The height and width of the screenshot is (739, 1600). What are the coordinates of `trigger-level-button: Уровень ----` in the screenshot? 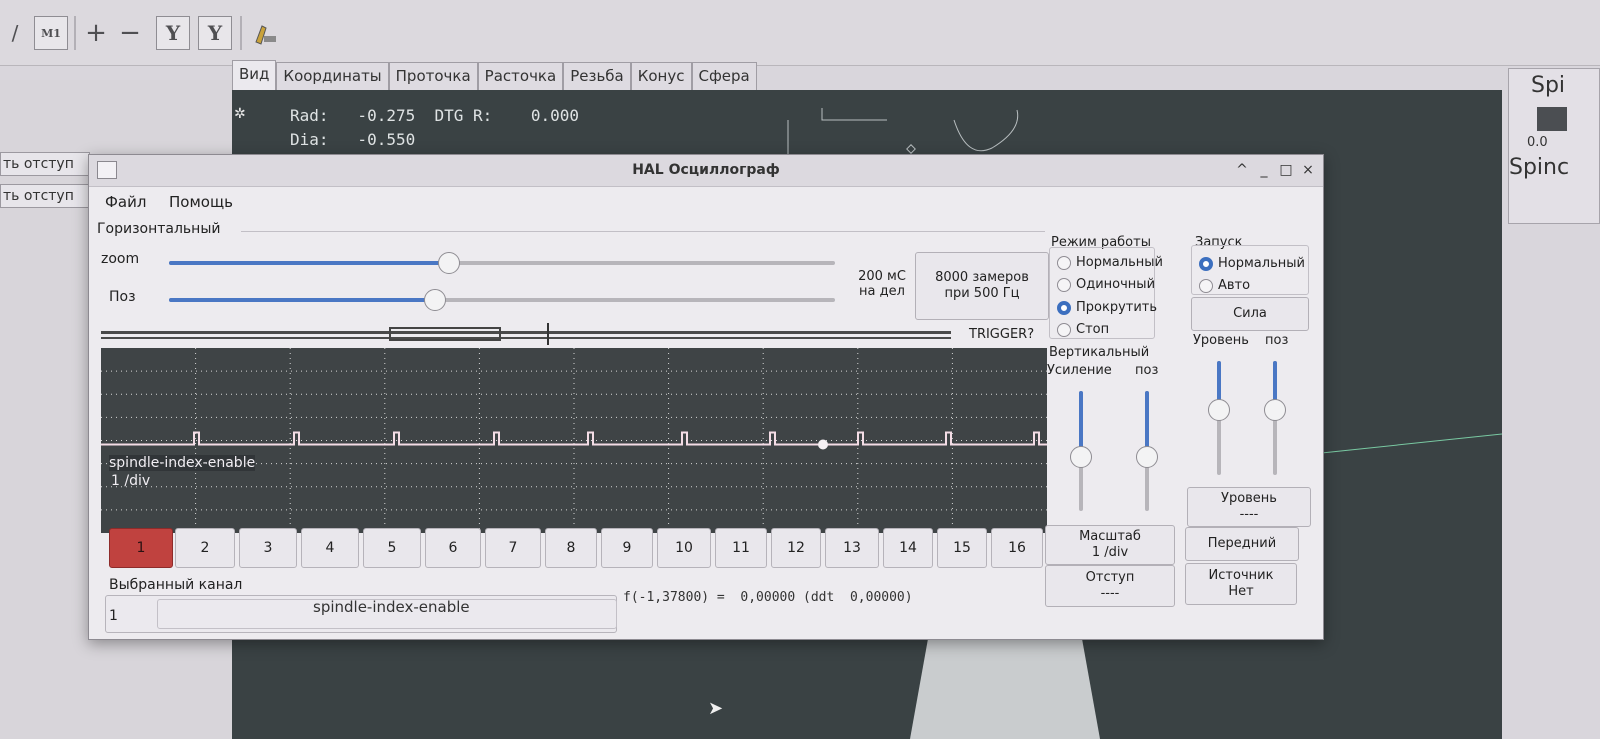 It's located at (1249, 507).